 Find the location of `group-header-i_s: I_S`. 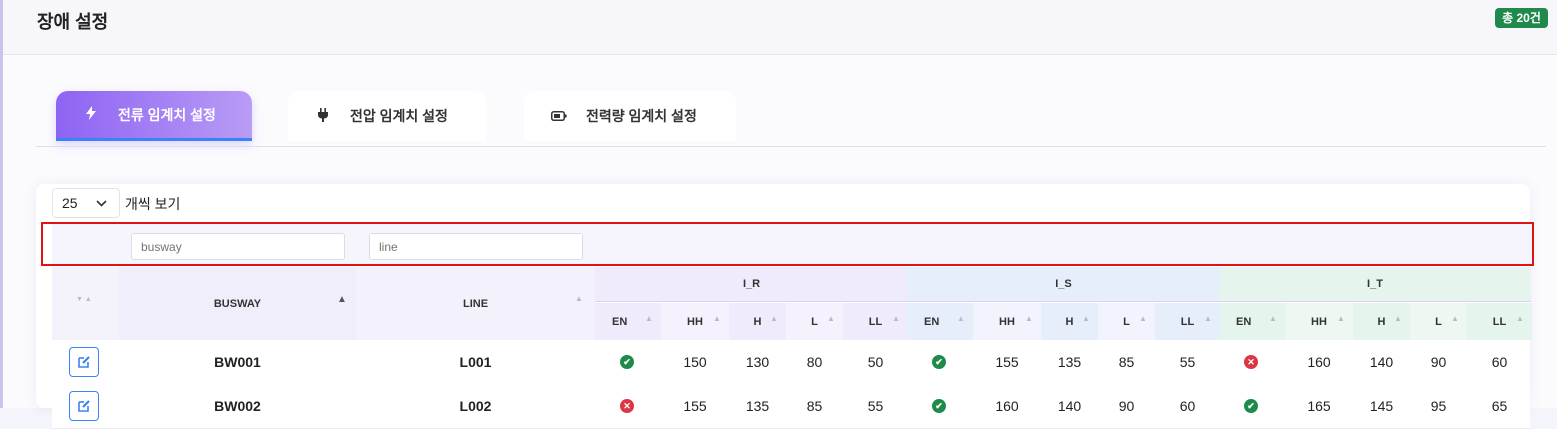

group-header-i_s: I_S is located at coordinates (1063, 284).